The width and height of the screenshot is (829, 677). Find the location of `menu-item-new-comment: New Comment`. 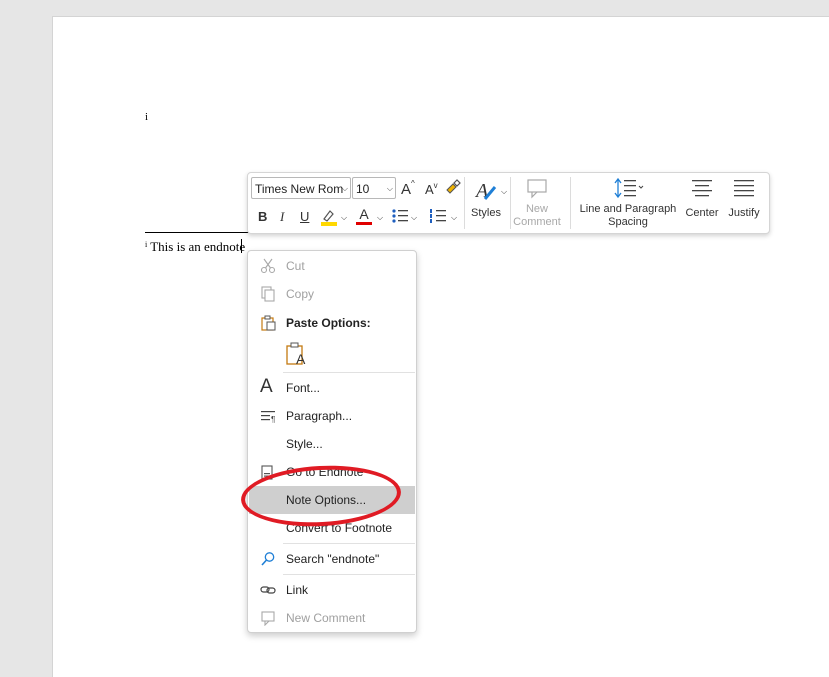

menu-item-new-comment: New Comment is located at coordinates (332, 618).